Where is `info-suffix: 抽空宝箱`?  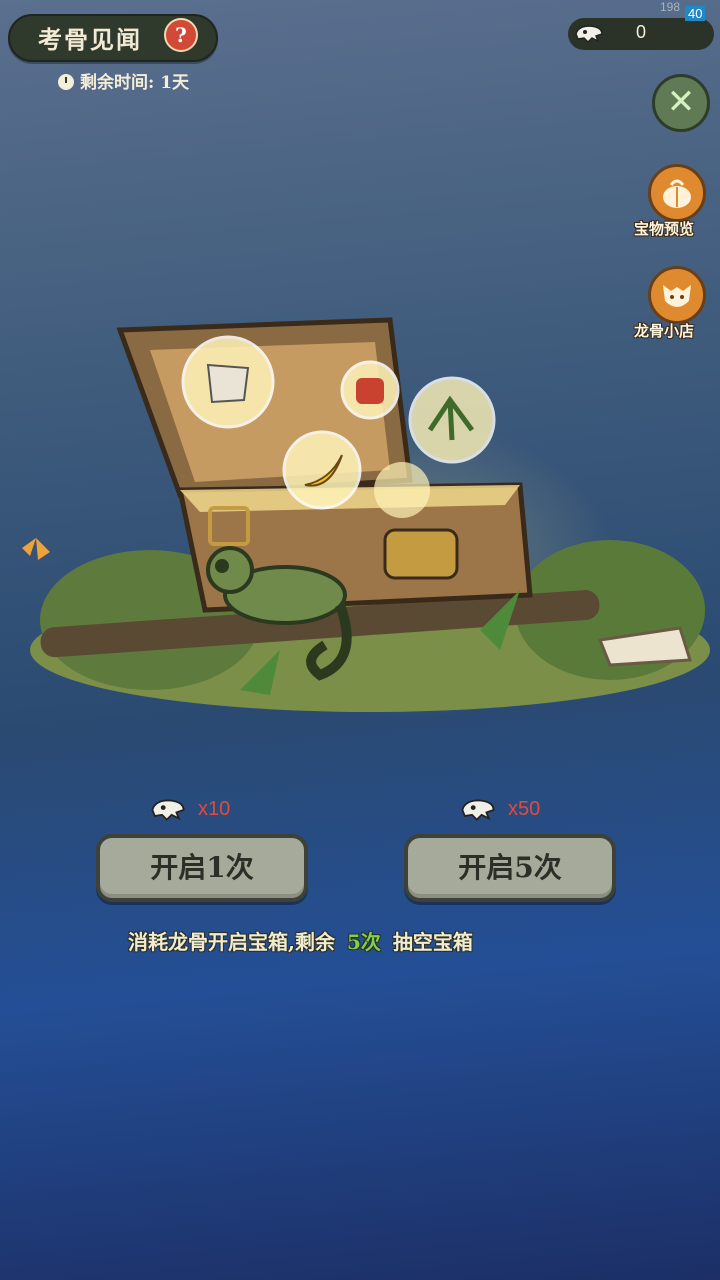
info-suffix: 抽空宝箱 is located at coordinates (432, 942).